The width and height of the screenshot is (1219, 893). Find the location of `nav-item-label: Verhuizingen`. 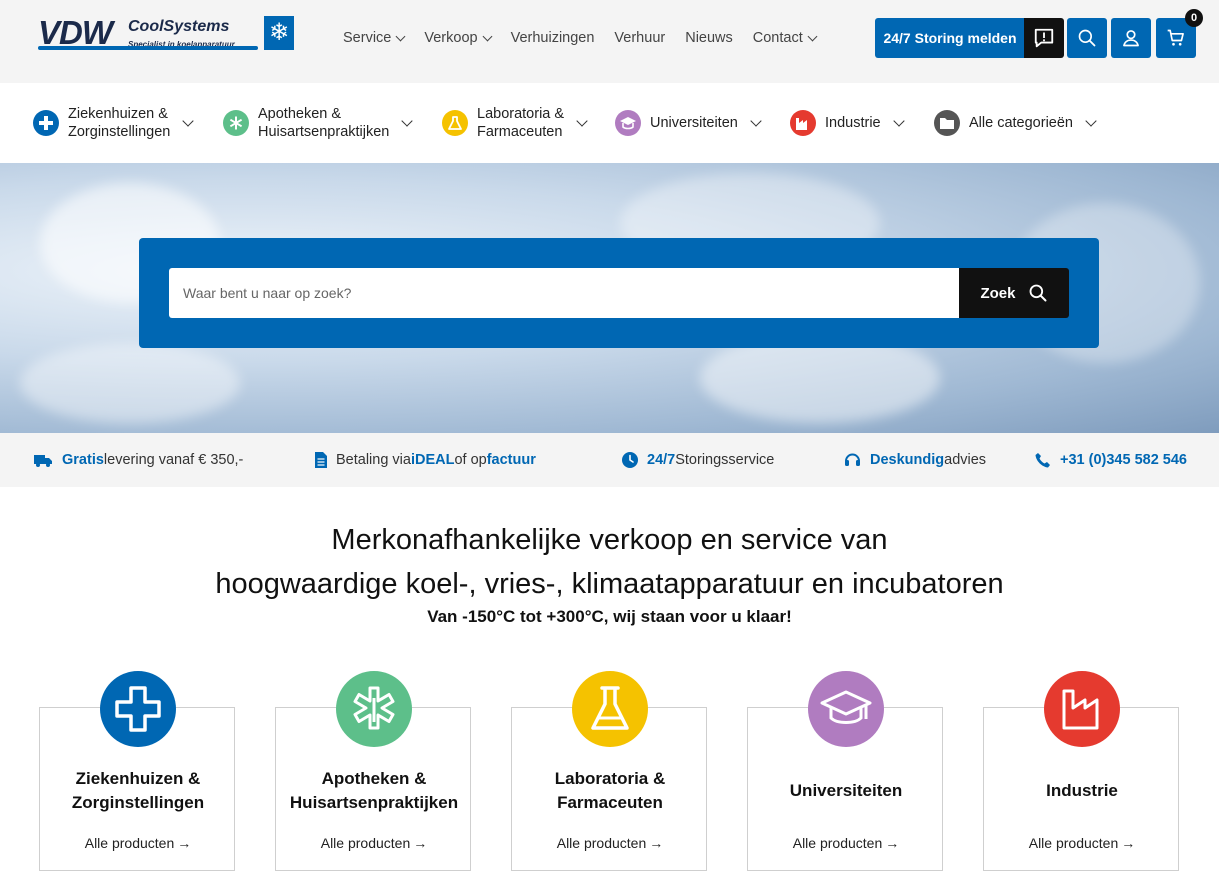

nav-item-label: Verhuizingen is located at coordinates (552, 38).